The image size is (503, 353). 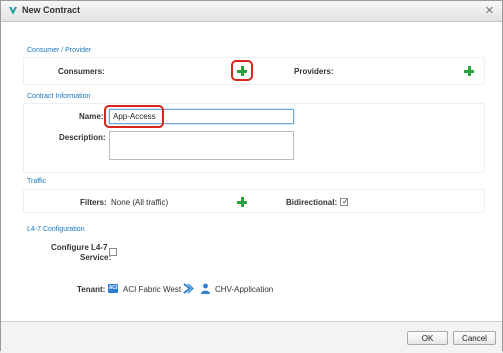 I want to click on providers-label: Providers:, so click(x=314, y=71).